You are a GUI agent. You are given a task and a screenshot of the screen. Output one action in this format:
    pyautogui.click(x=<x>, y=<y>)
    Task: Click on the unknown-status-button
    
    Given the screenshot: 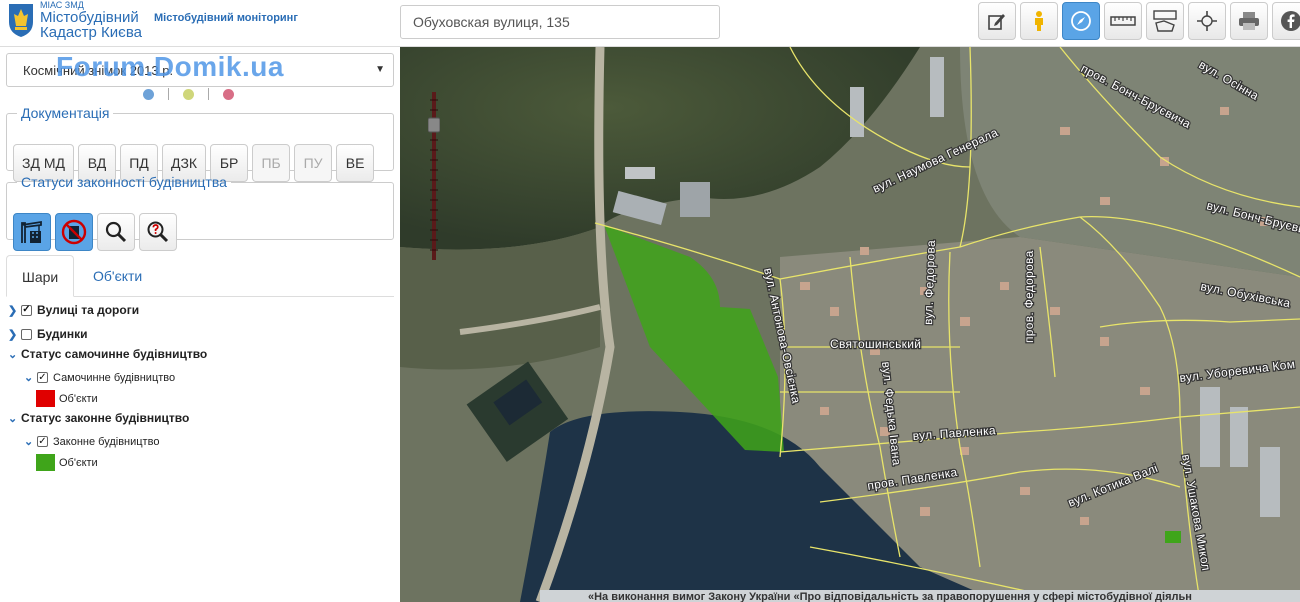 What is the action you would take?
    pyautogui.click(x=158, y=232)
    